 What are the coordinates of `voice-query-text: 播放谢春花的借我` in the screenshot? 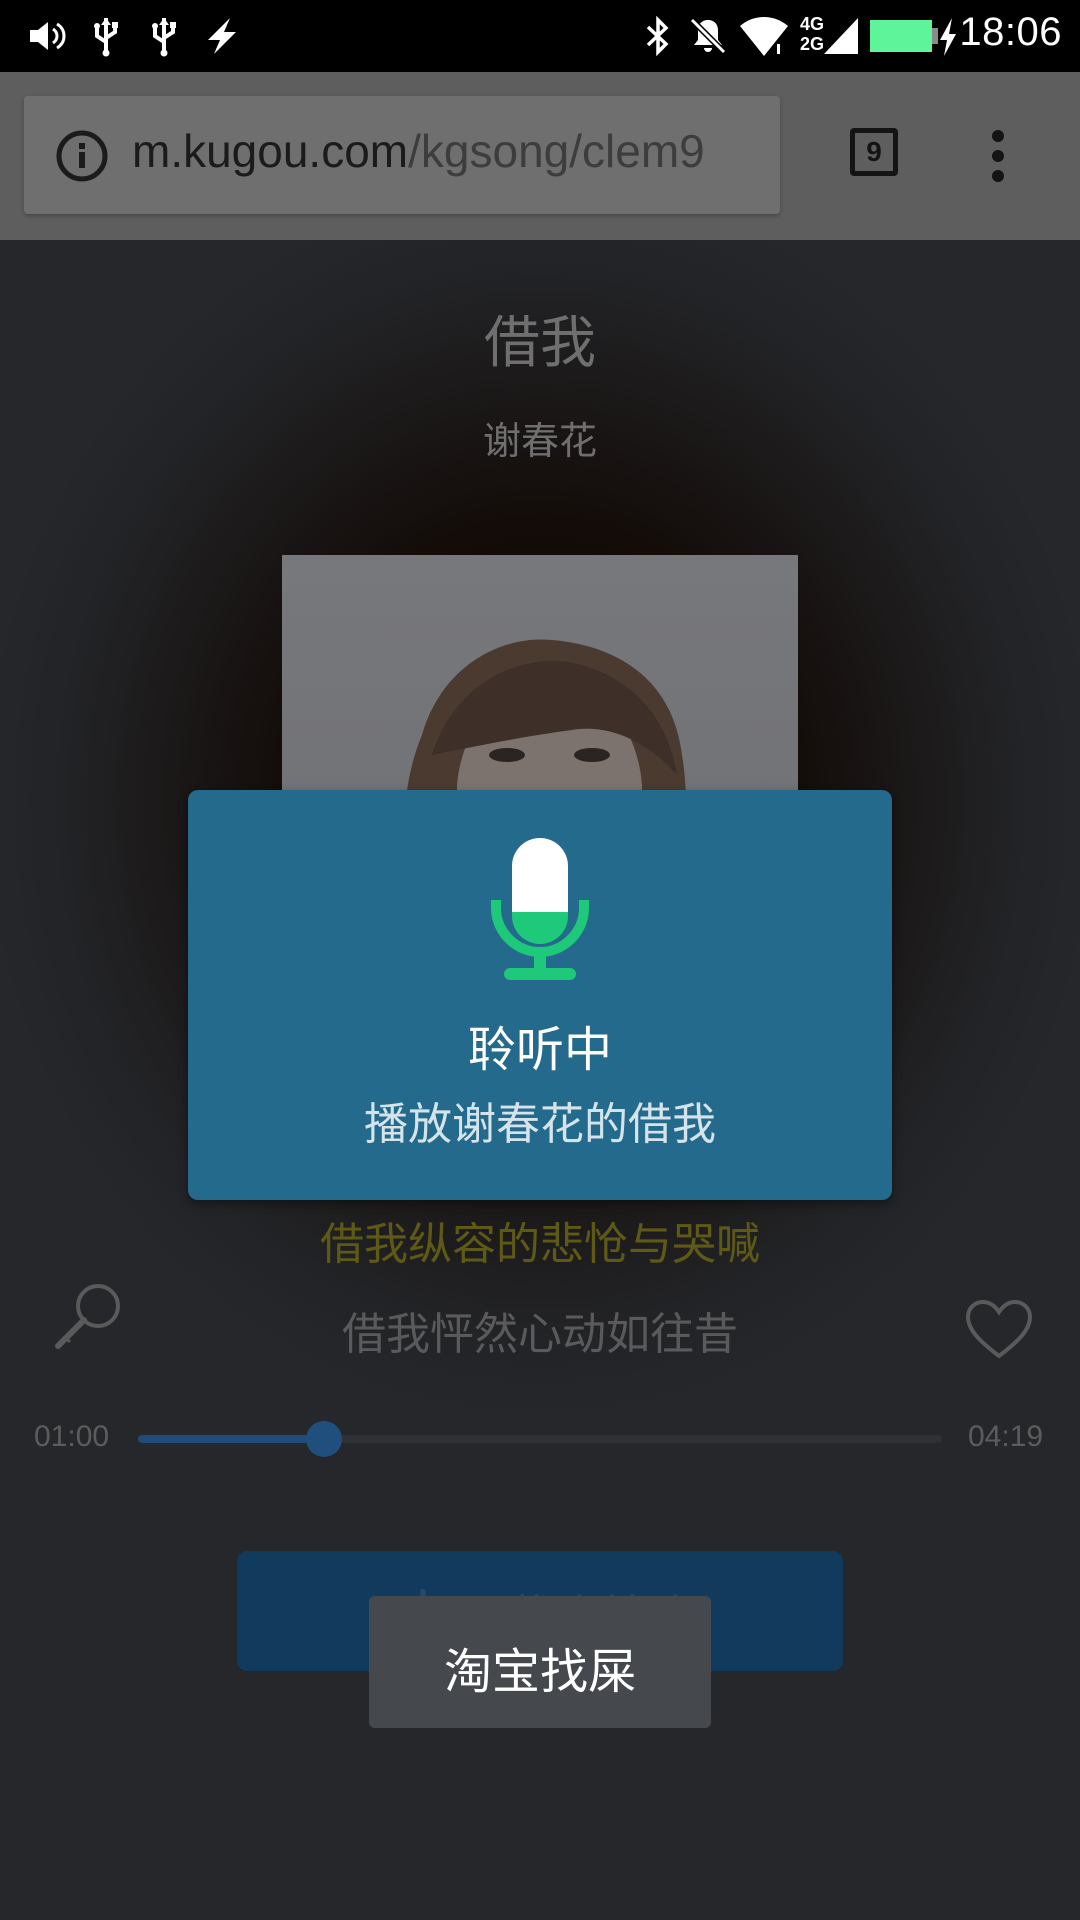 It's located at (540, 1124).